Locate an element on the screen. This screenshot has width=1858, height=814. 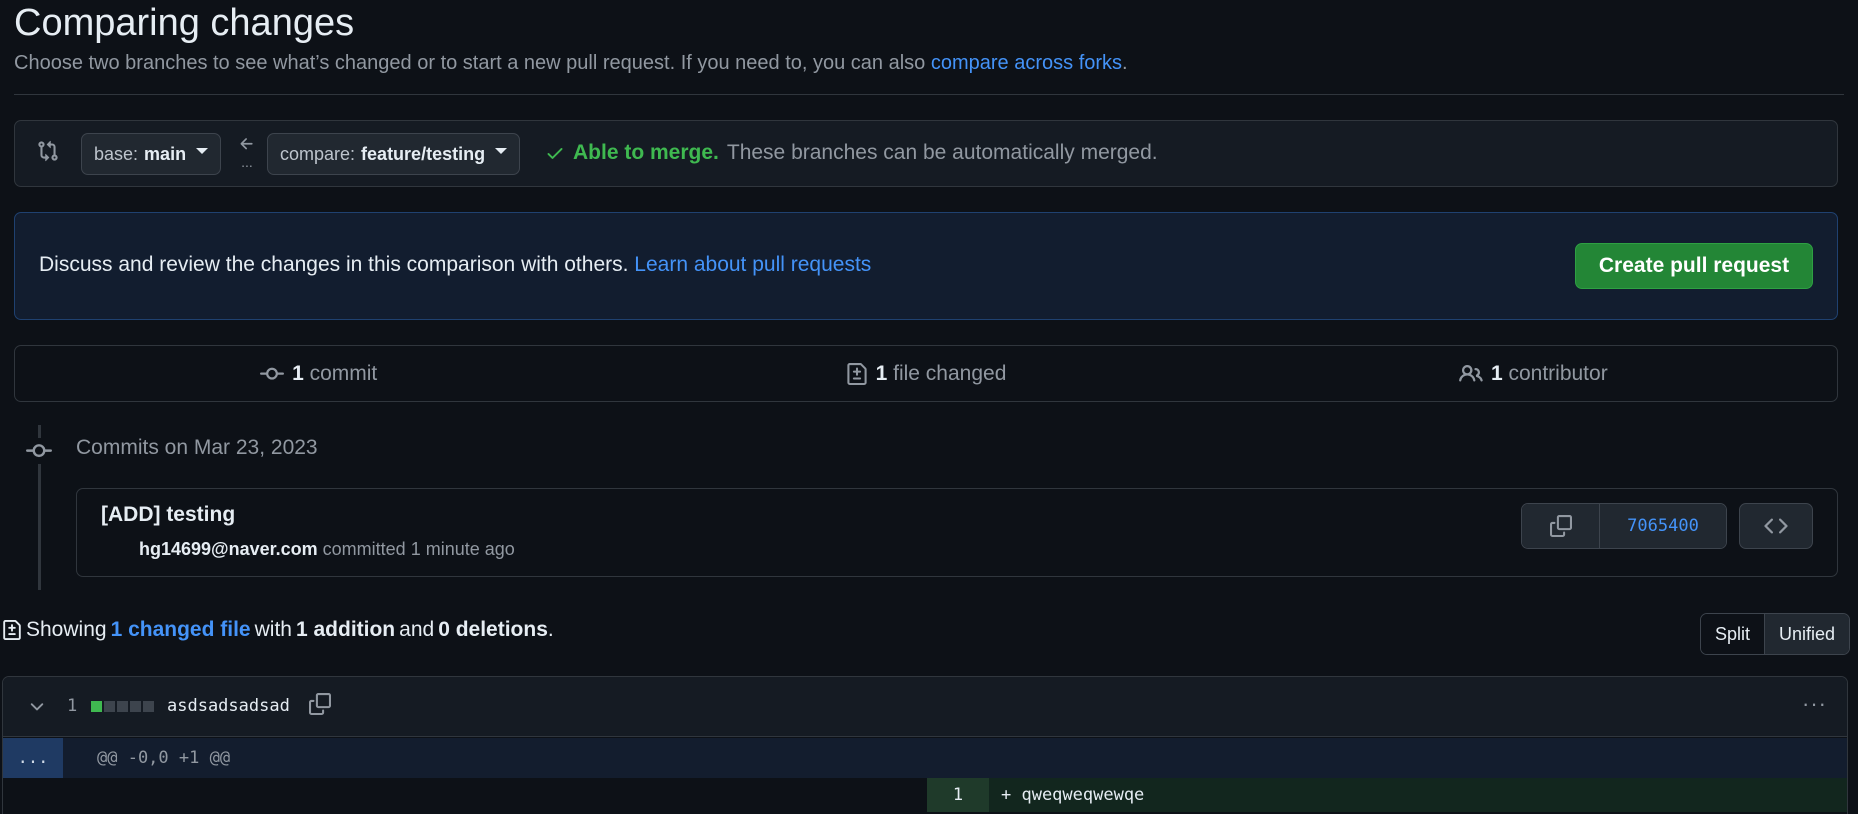
toc-with: with is located at coordinates (273, 629).